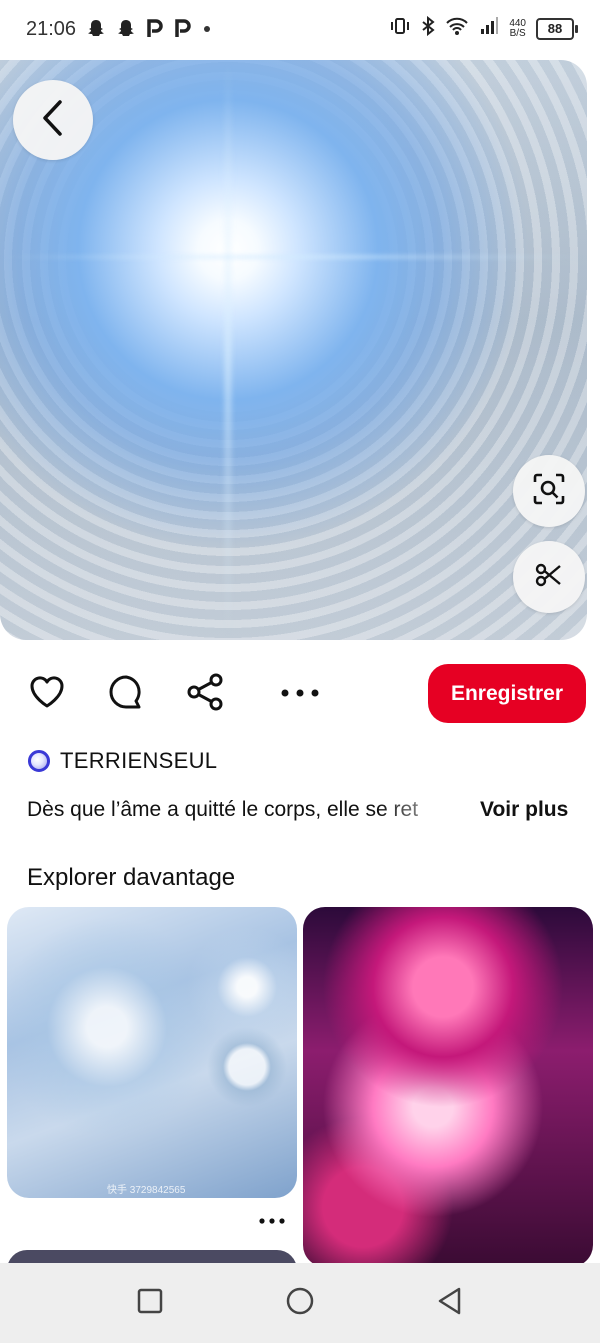 The height and width of the screenshot is (1343, 600). I want to click on circle-icon, so click(300, 1303).